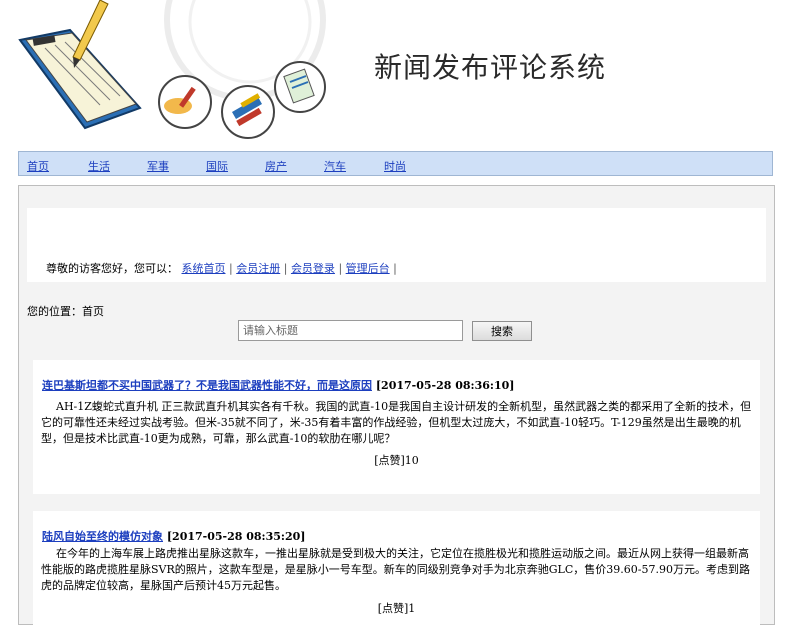 Image resolution: width=800 pixels, height=631 pixels. What do you see at coordinates (236, 536) in the screenshot?
I see `article-date: [2017-05-28 08:35:20]` at bounding box center [236, 536].